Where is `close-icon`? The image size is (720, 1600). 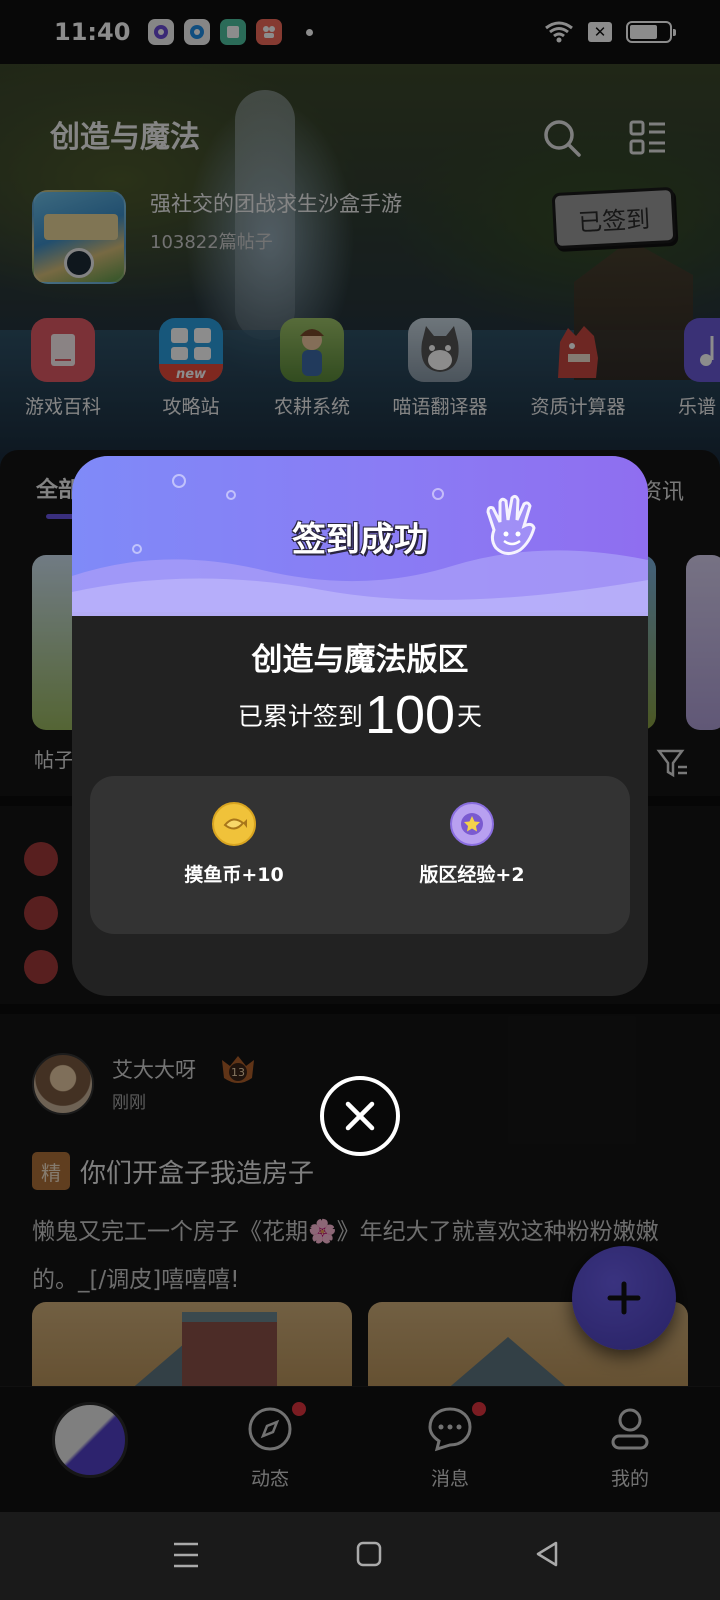 close-icon is located at coordinates (360, 1116).